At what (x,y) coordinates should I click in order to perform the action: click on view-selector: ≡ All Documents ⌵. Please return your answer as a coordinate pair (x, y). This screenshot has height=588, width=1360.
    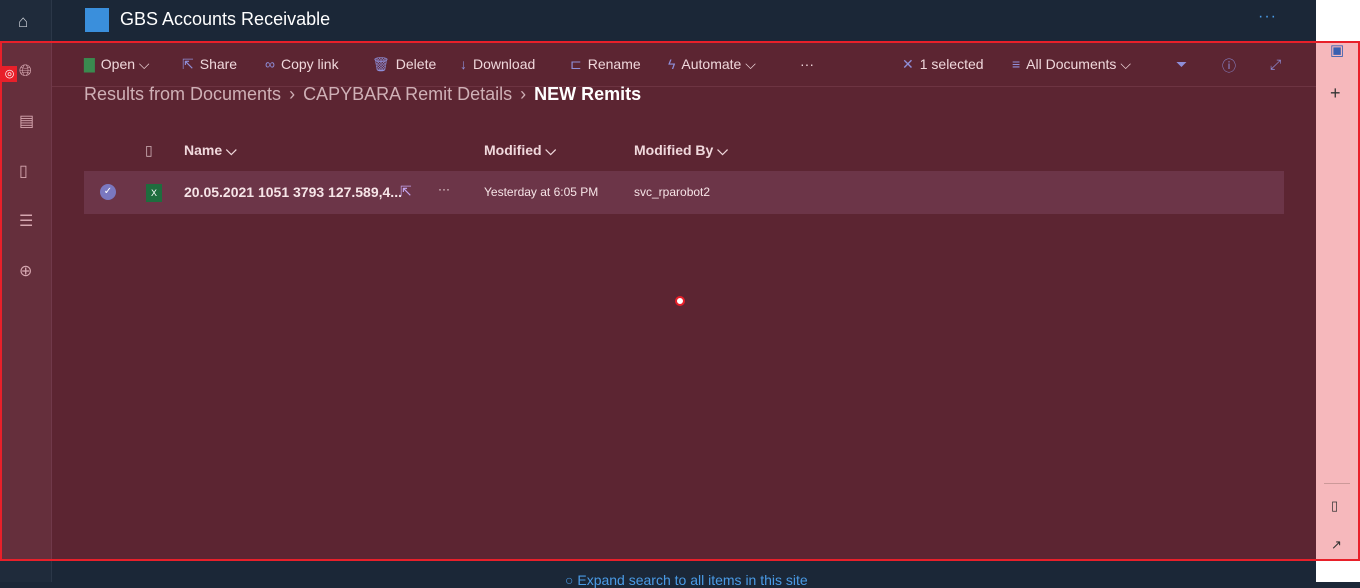
    Looking at the image, I should click on (1071, 64).